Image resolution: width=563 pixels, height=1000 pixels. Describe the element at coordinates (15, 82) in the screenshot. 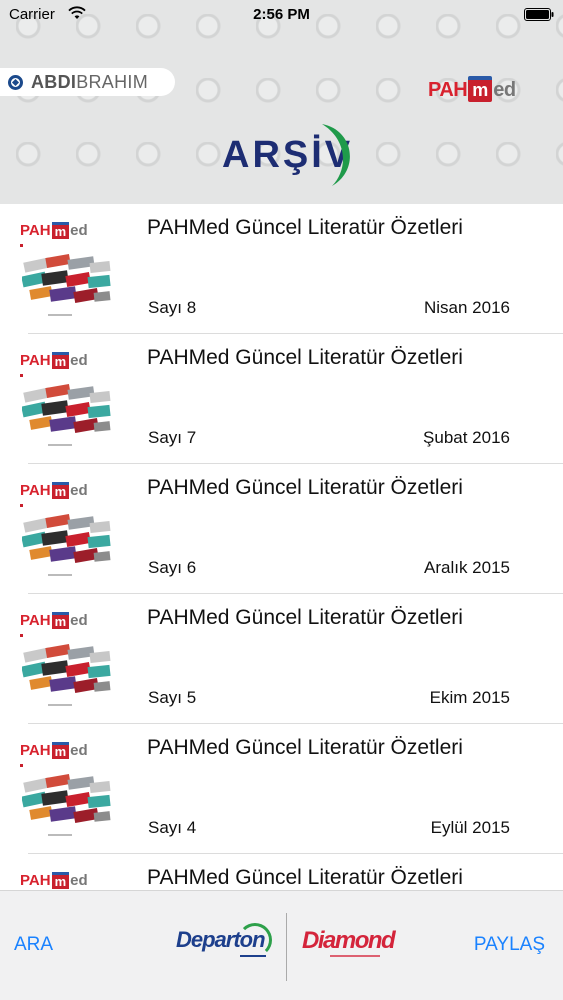

I see `abdi-ibrahim-mark-icon` at that location.